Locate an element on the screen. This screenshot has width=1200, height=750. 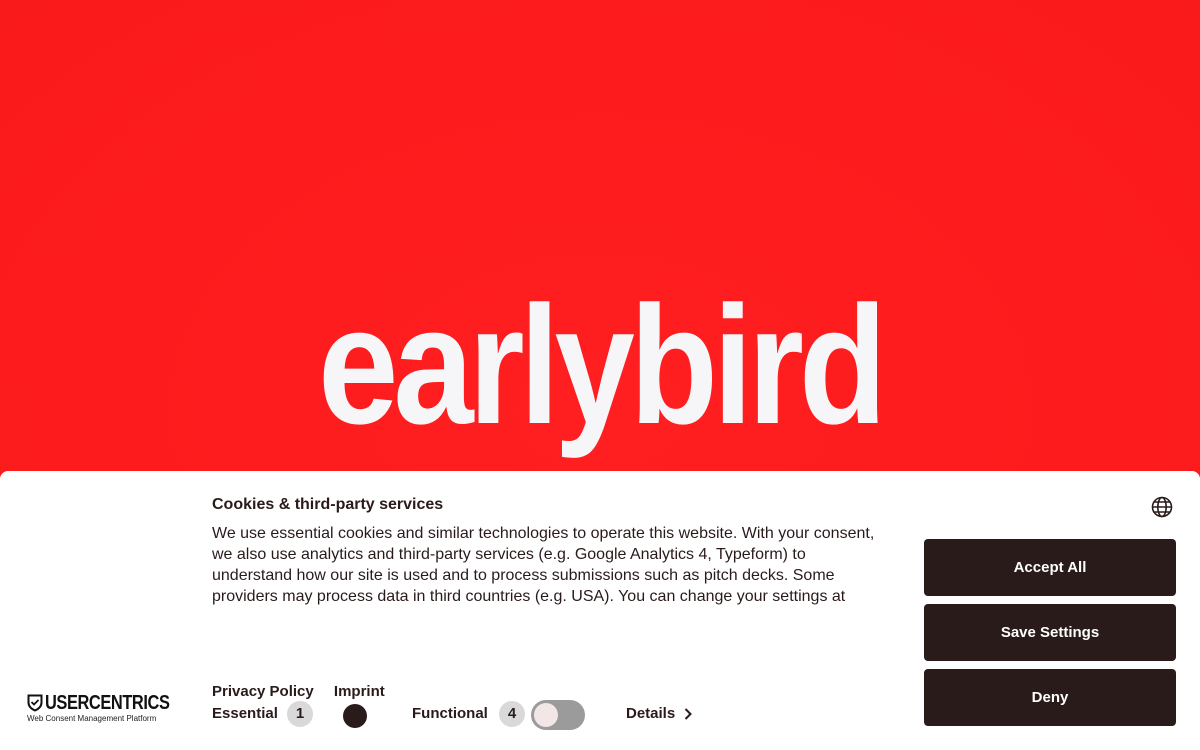
essential-enabled-indicator is located at coordinates (355, 716).